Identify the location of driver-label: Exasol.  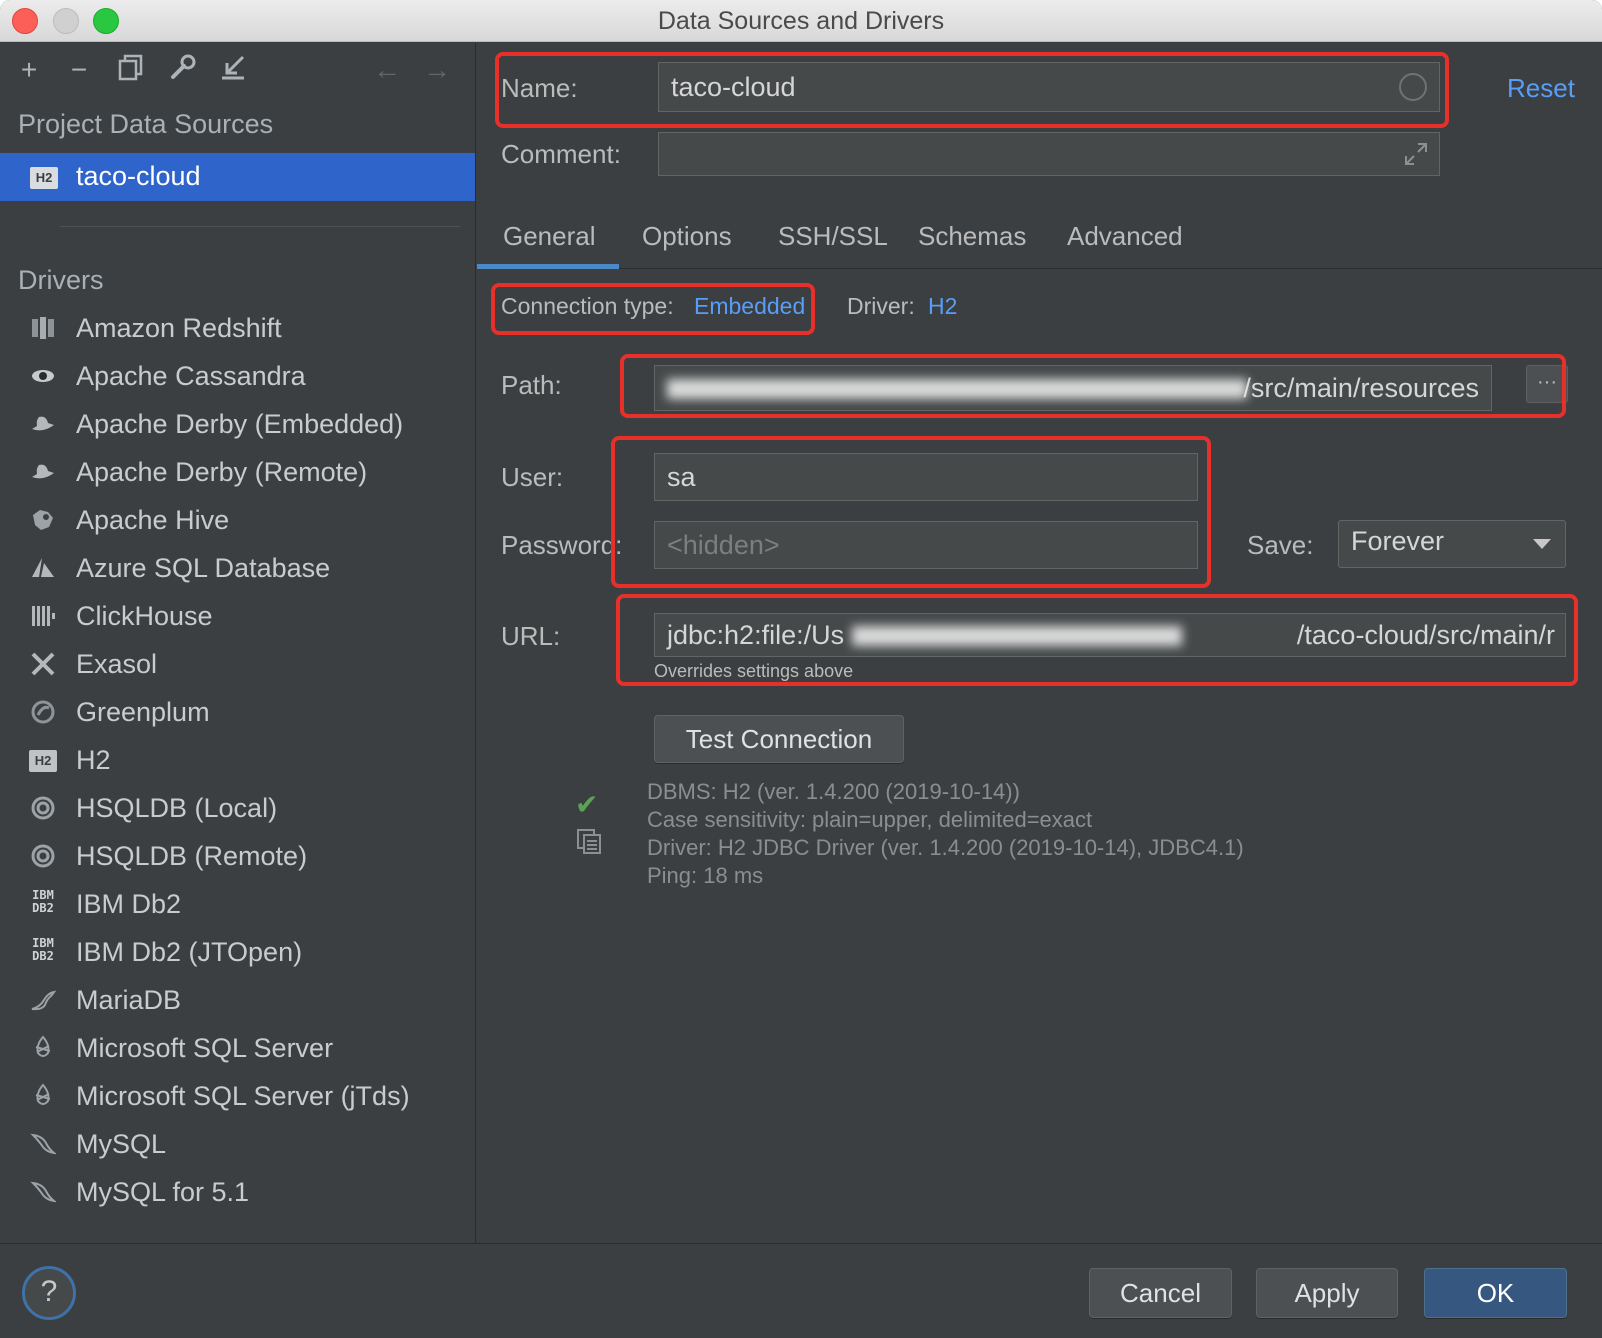
(117, 664).